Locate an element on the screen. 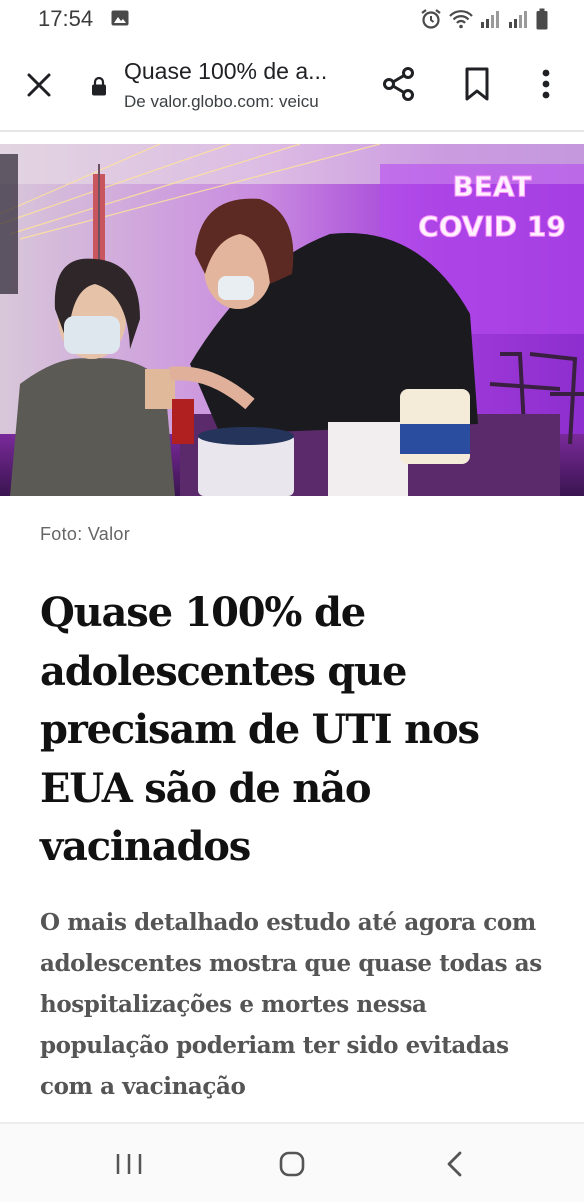  system-nav-bar is located at coordinates (292, 1162).